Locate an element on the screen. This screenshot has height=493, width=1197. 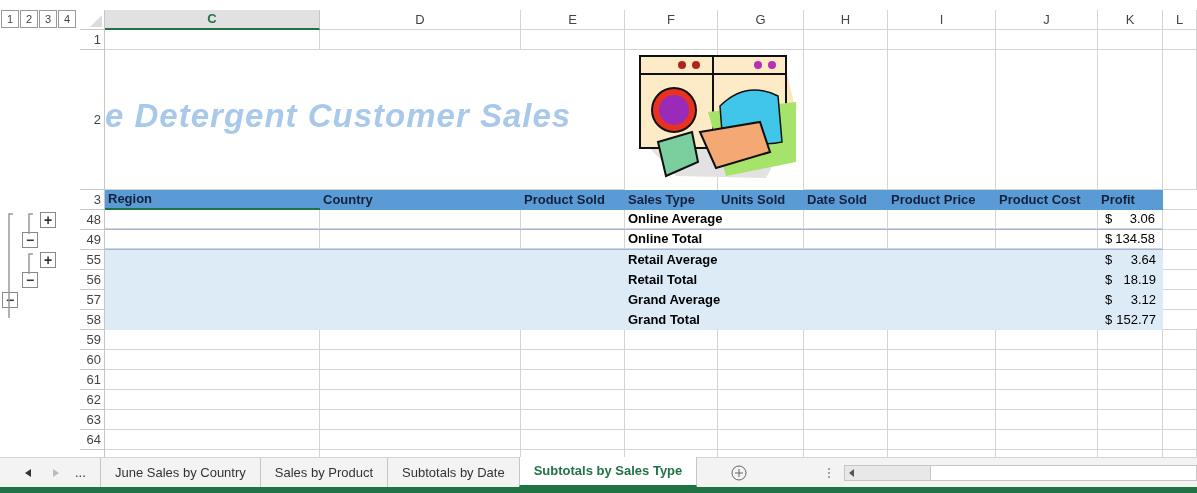
table-cell: Units Sold is located at coordinates (761, 200).